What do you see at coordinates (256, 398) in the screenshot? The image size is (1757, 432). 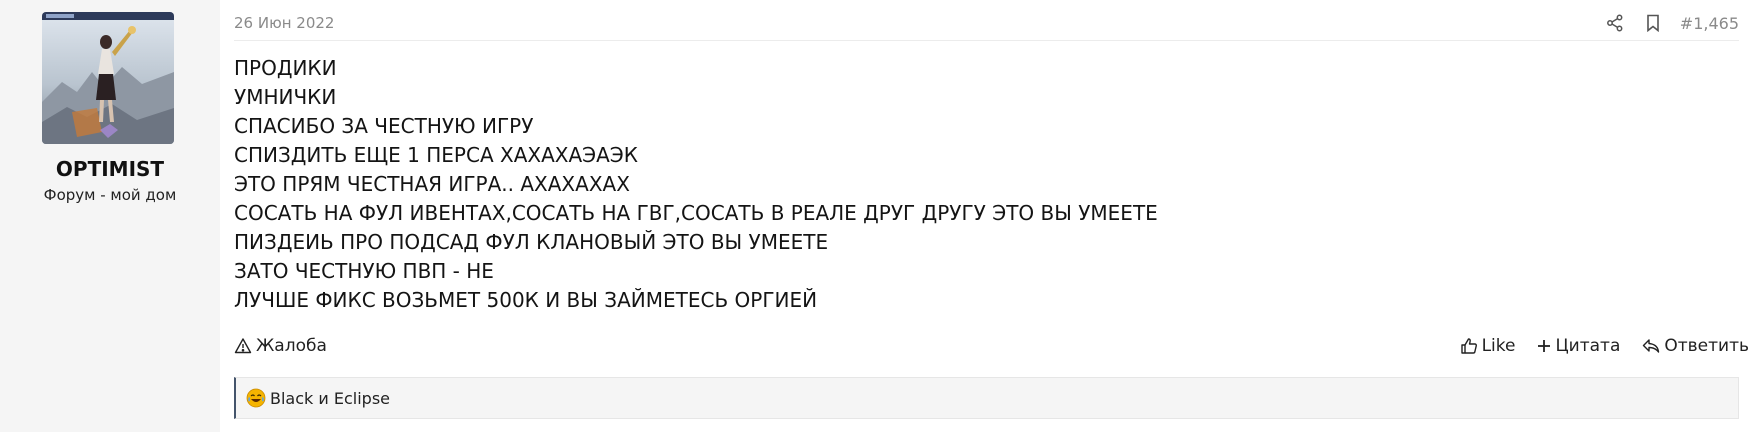 I see `laughing-emoji-icon` at bounding box center [256, 398].